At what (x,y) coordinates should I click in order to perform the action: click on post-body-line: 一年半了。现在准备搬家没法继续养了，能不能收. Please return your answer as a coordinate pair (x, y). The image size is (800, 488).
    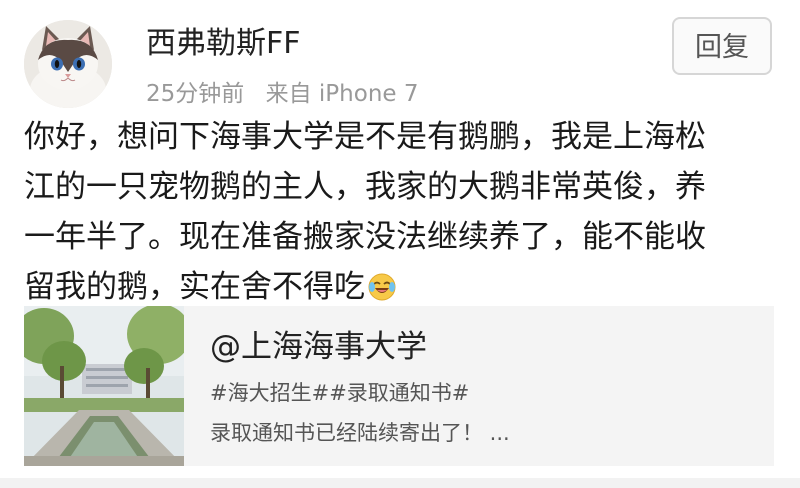
    Looking at the image, I should click on (365, 237).